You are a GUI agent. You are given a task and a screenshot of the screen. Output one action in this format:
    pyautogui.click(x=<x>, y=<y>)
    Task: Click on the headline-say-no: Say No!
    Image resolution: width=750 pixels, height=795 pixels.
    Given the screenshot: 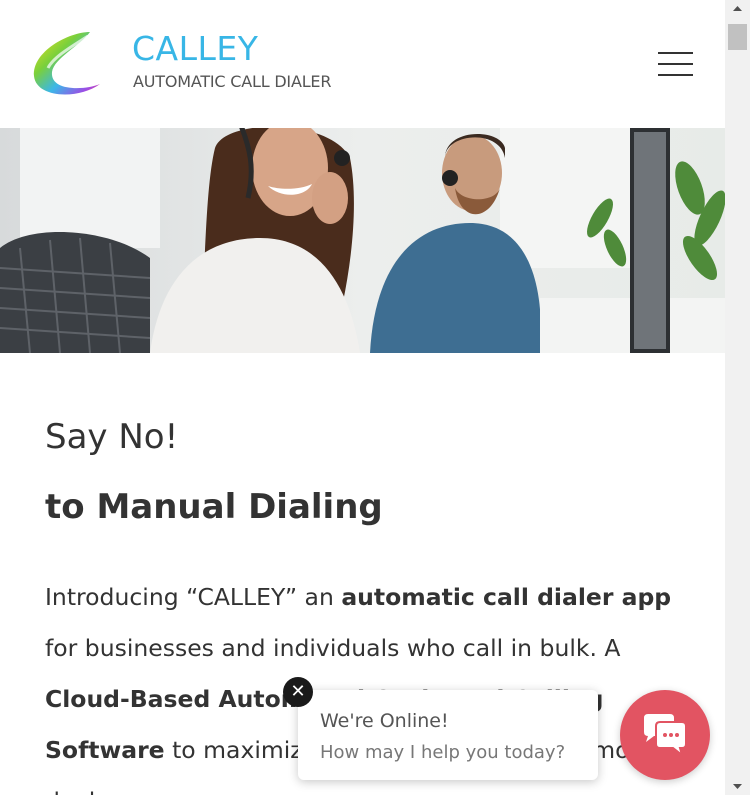 What is the action you would take?
    pyautogui.click(x=112, y=437)
    